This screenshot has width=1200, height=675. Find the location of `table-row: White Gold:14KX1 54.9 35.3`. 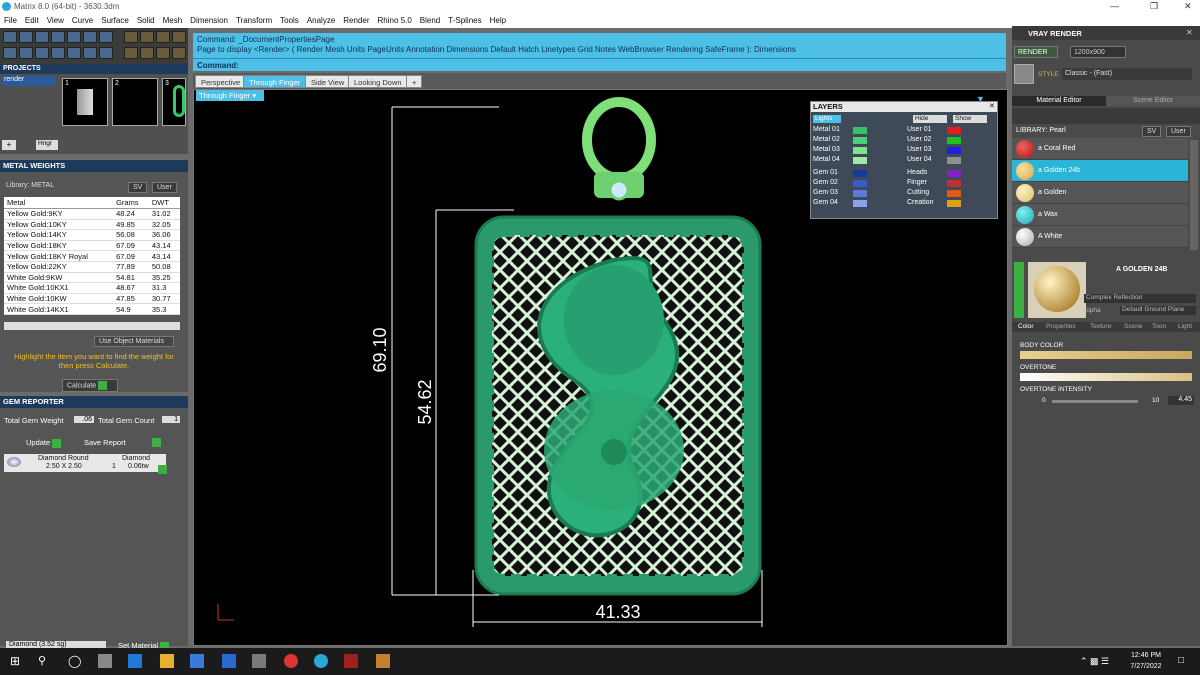

table-row: White Gold:14KX1 54.9 35.3 is located at coordinates (92, 309).